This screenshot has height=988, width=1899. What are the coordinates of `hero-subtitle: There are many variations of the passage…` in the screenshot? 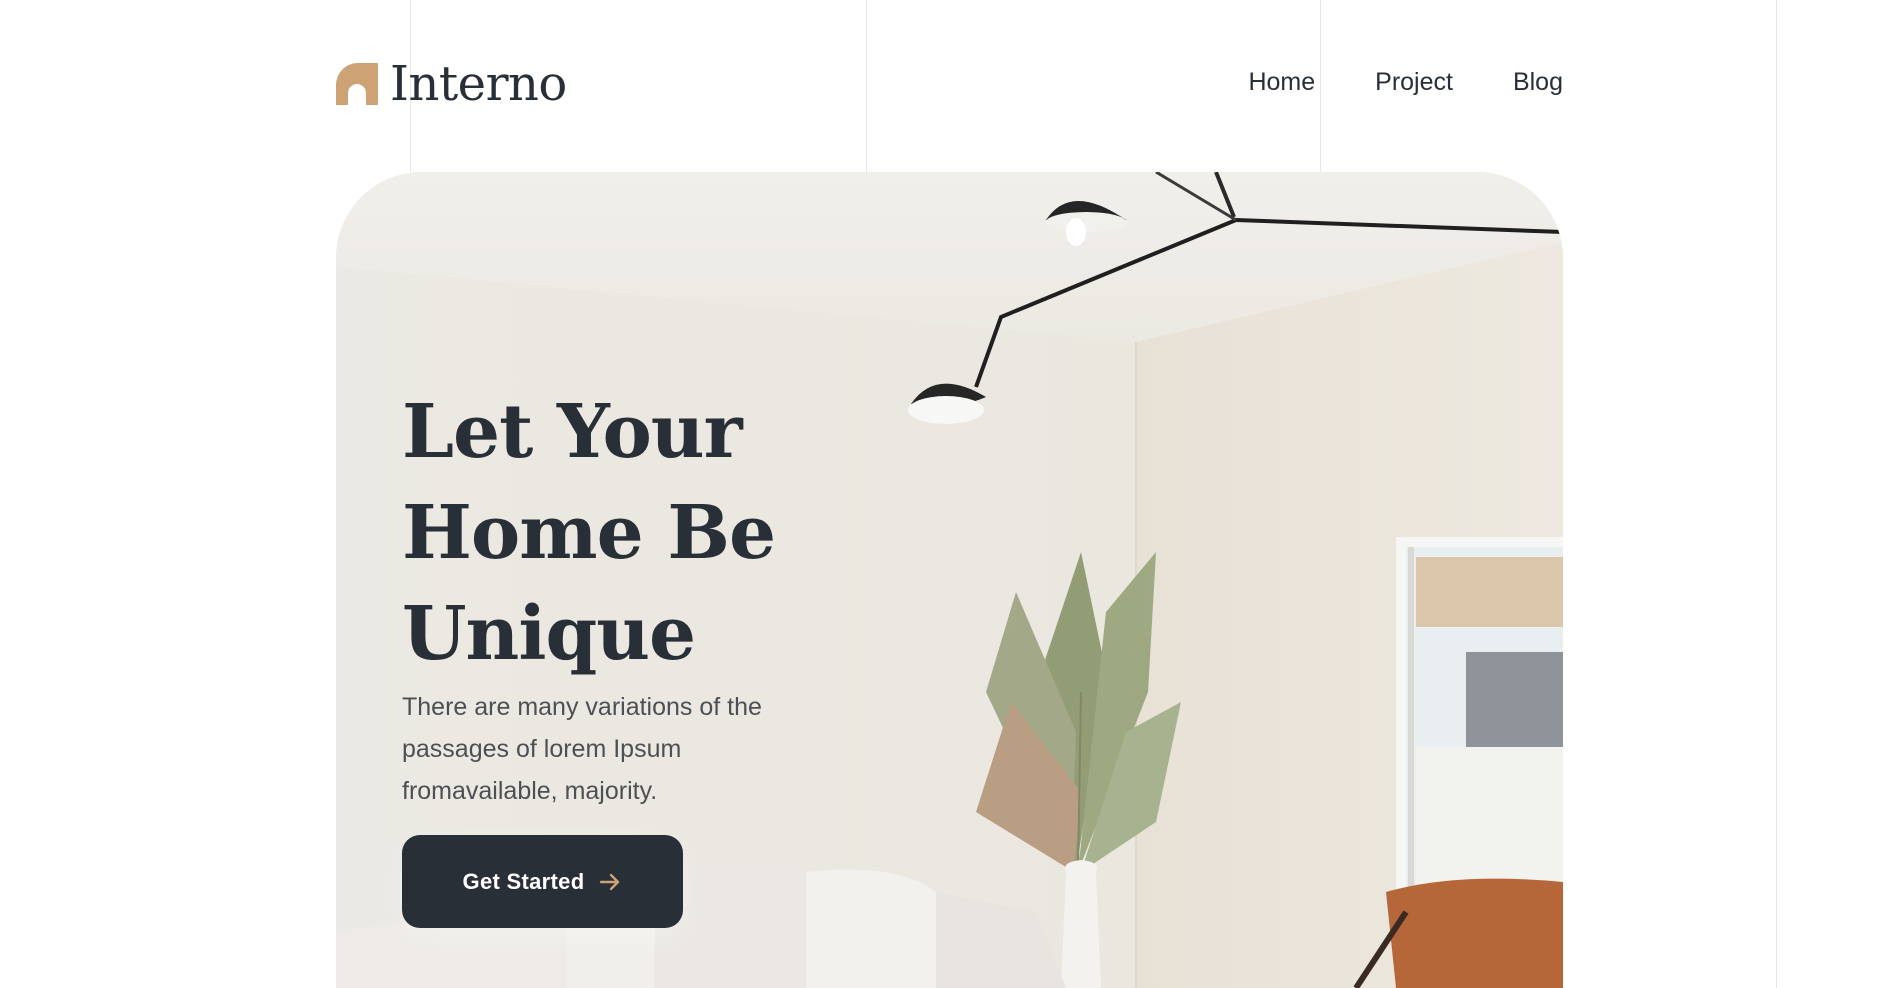 It's located at (582, 749).